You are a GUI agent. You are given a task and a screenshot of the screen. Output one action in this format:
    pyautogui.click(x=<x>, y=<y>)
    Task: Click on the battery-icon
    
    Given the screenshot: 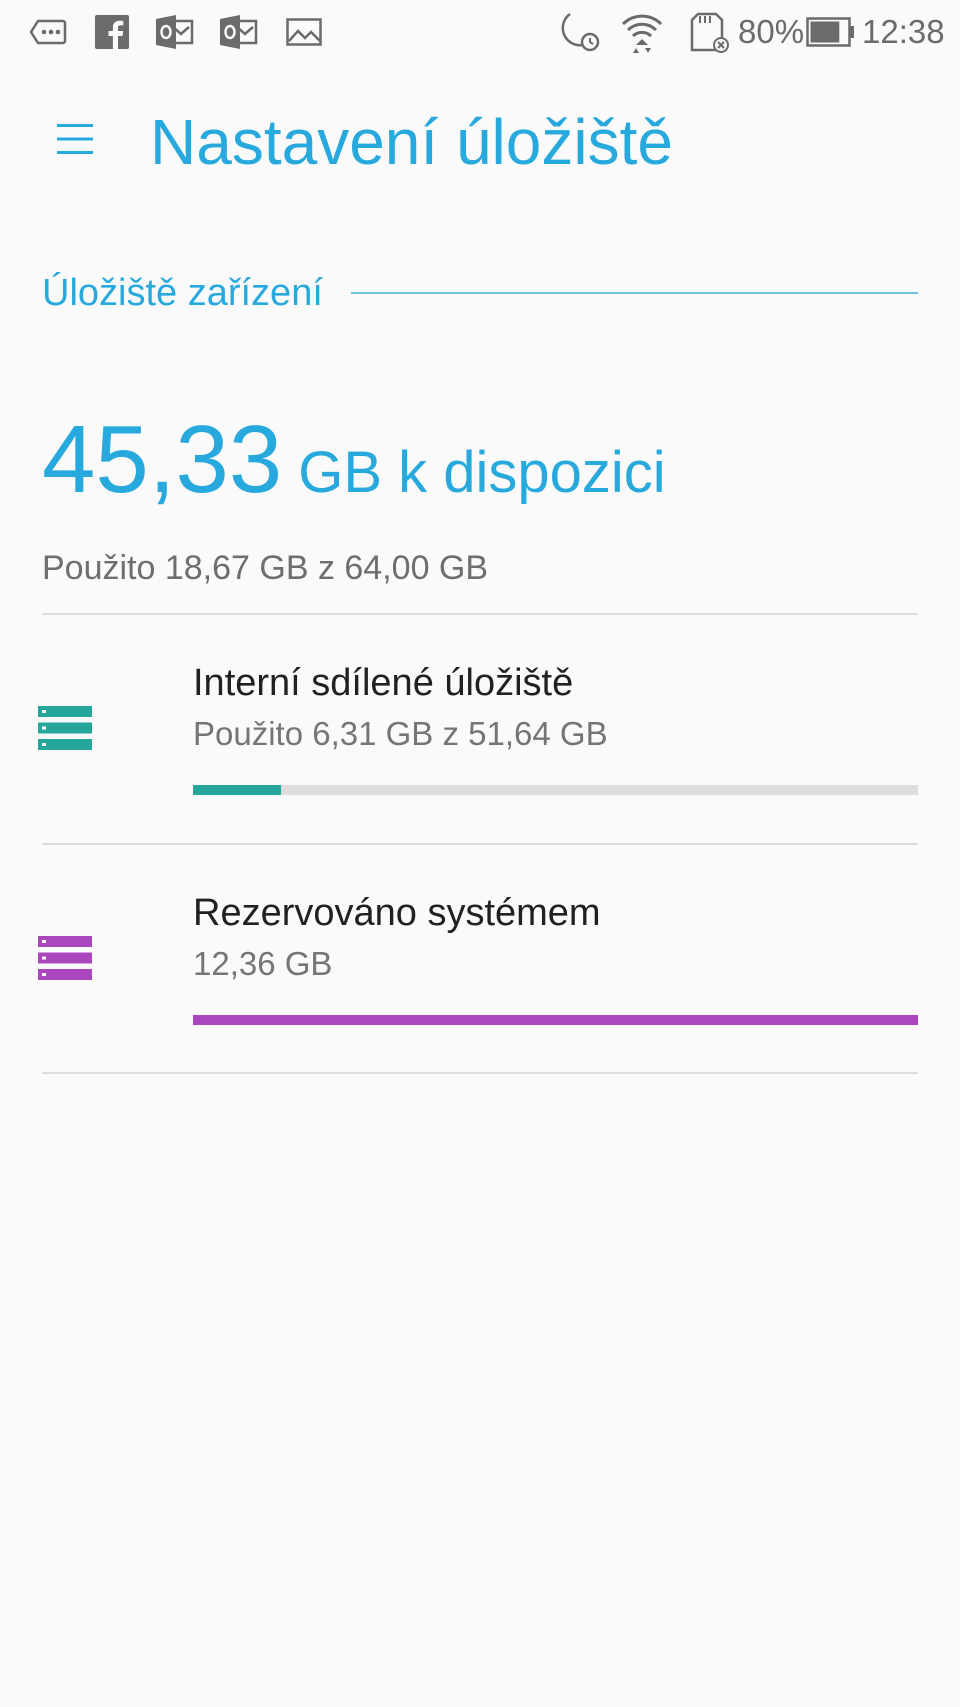 What is the action you would take?
    pyautogui.click(x=831, y=32)
    